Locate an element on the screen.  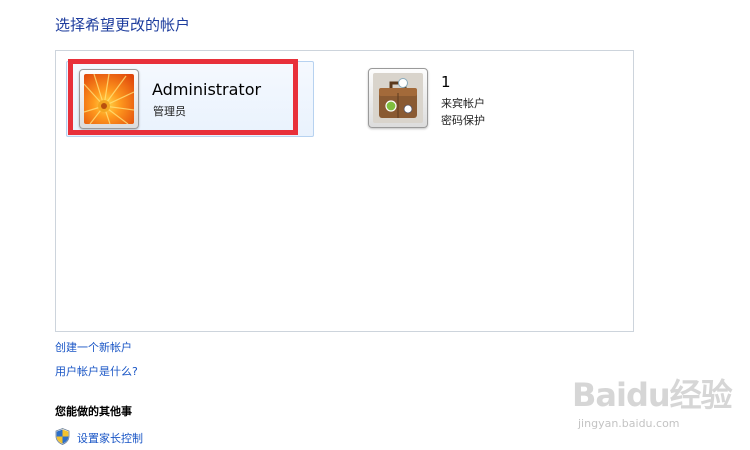
account-tile-guest: 1 来宾帐户 密码保护 is located at coordinates (481, 99).